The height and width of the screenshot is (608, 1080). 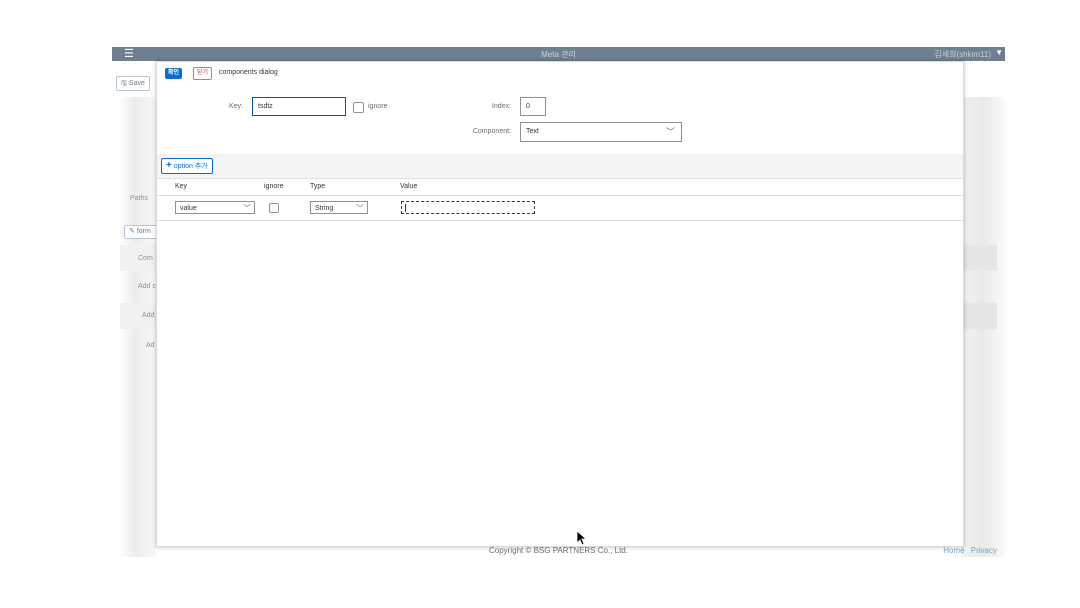 I want to click on options-toolbar: + option 추가, so click(x=560, y=166).